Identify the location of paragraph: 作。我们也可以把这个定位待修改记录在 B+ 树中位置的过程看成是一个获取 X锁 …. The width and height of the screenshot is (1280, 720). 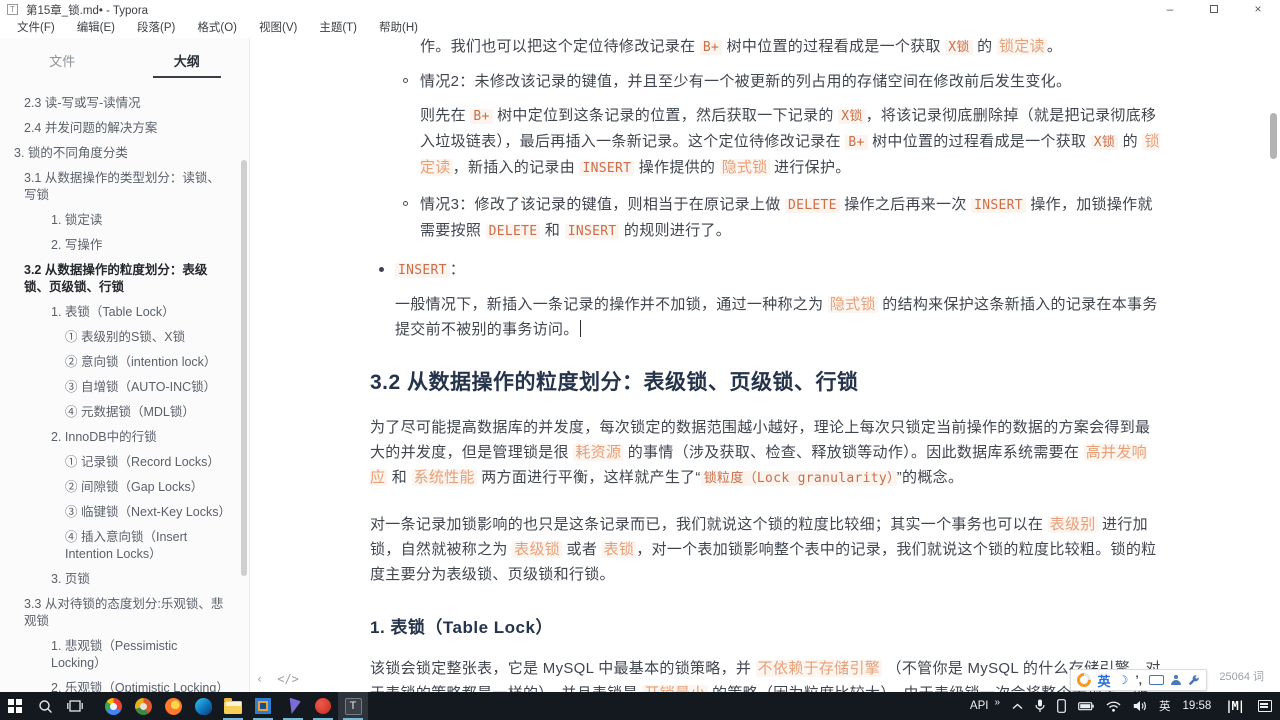
(791, 49).